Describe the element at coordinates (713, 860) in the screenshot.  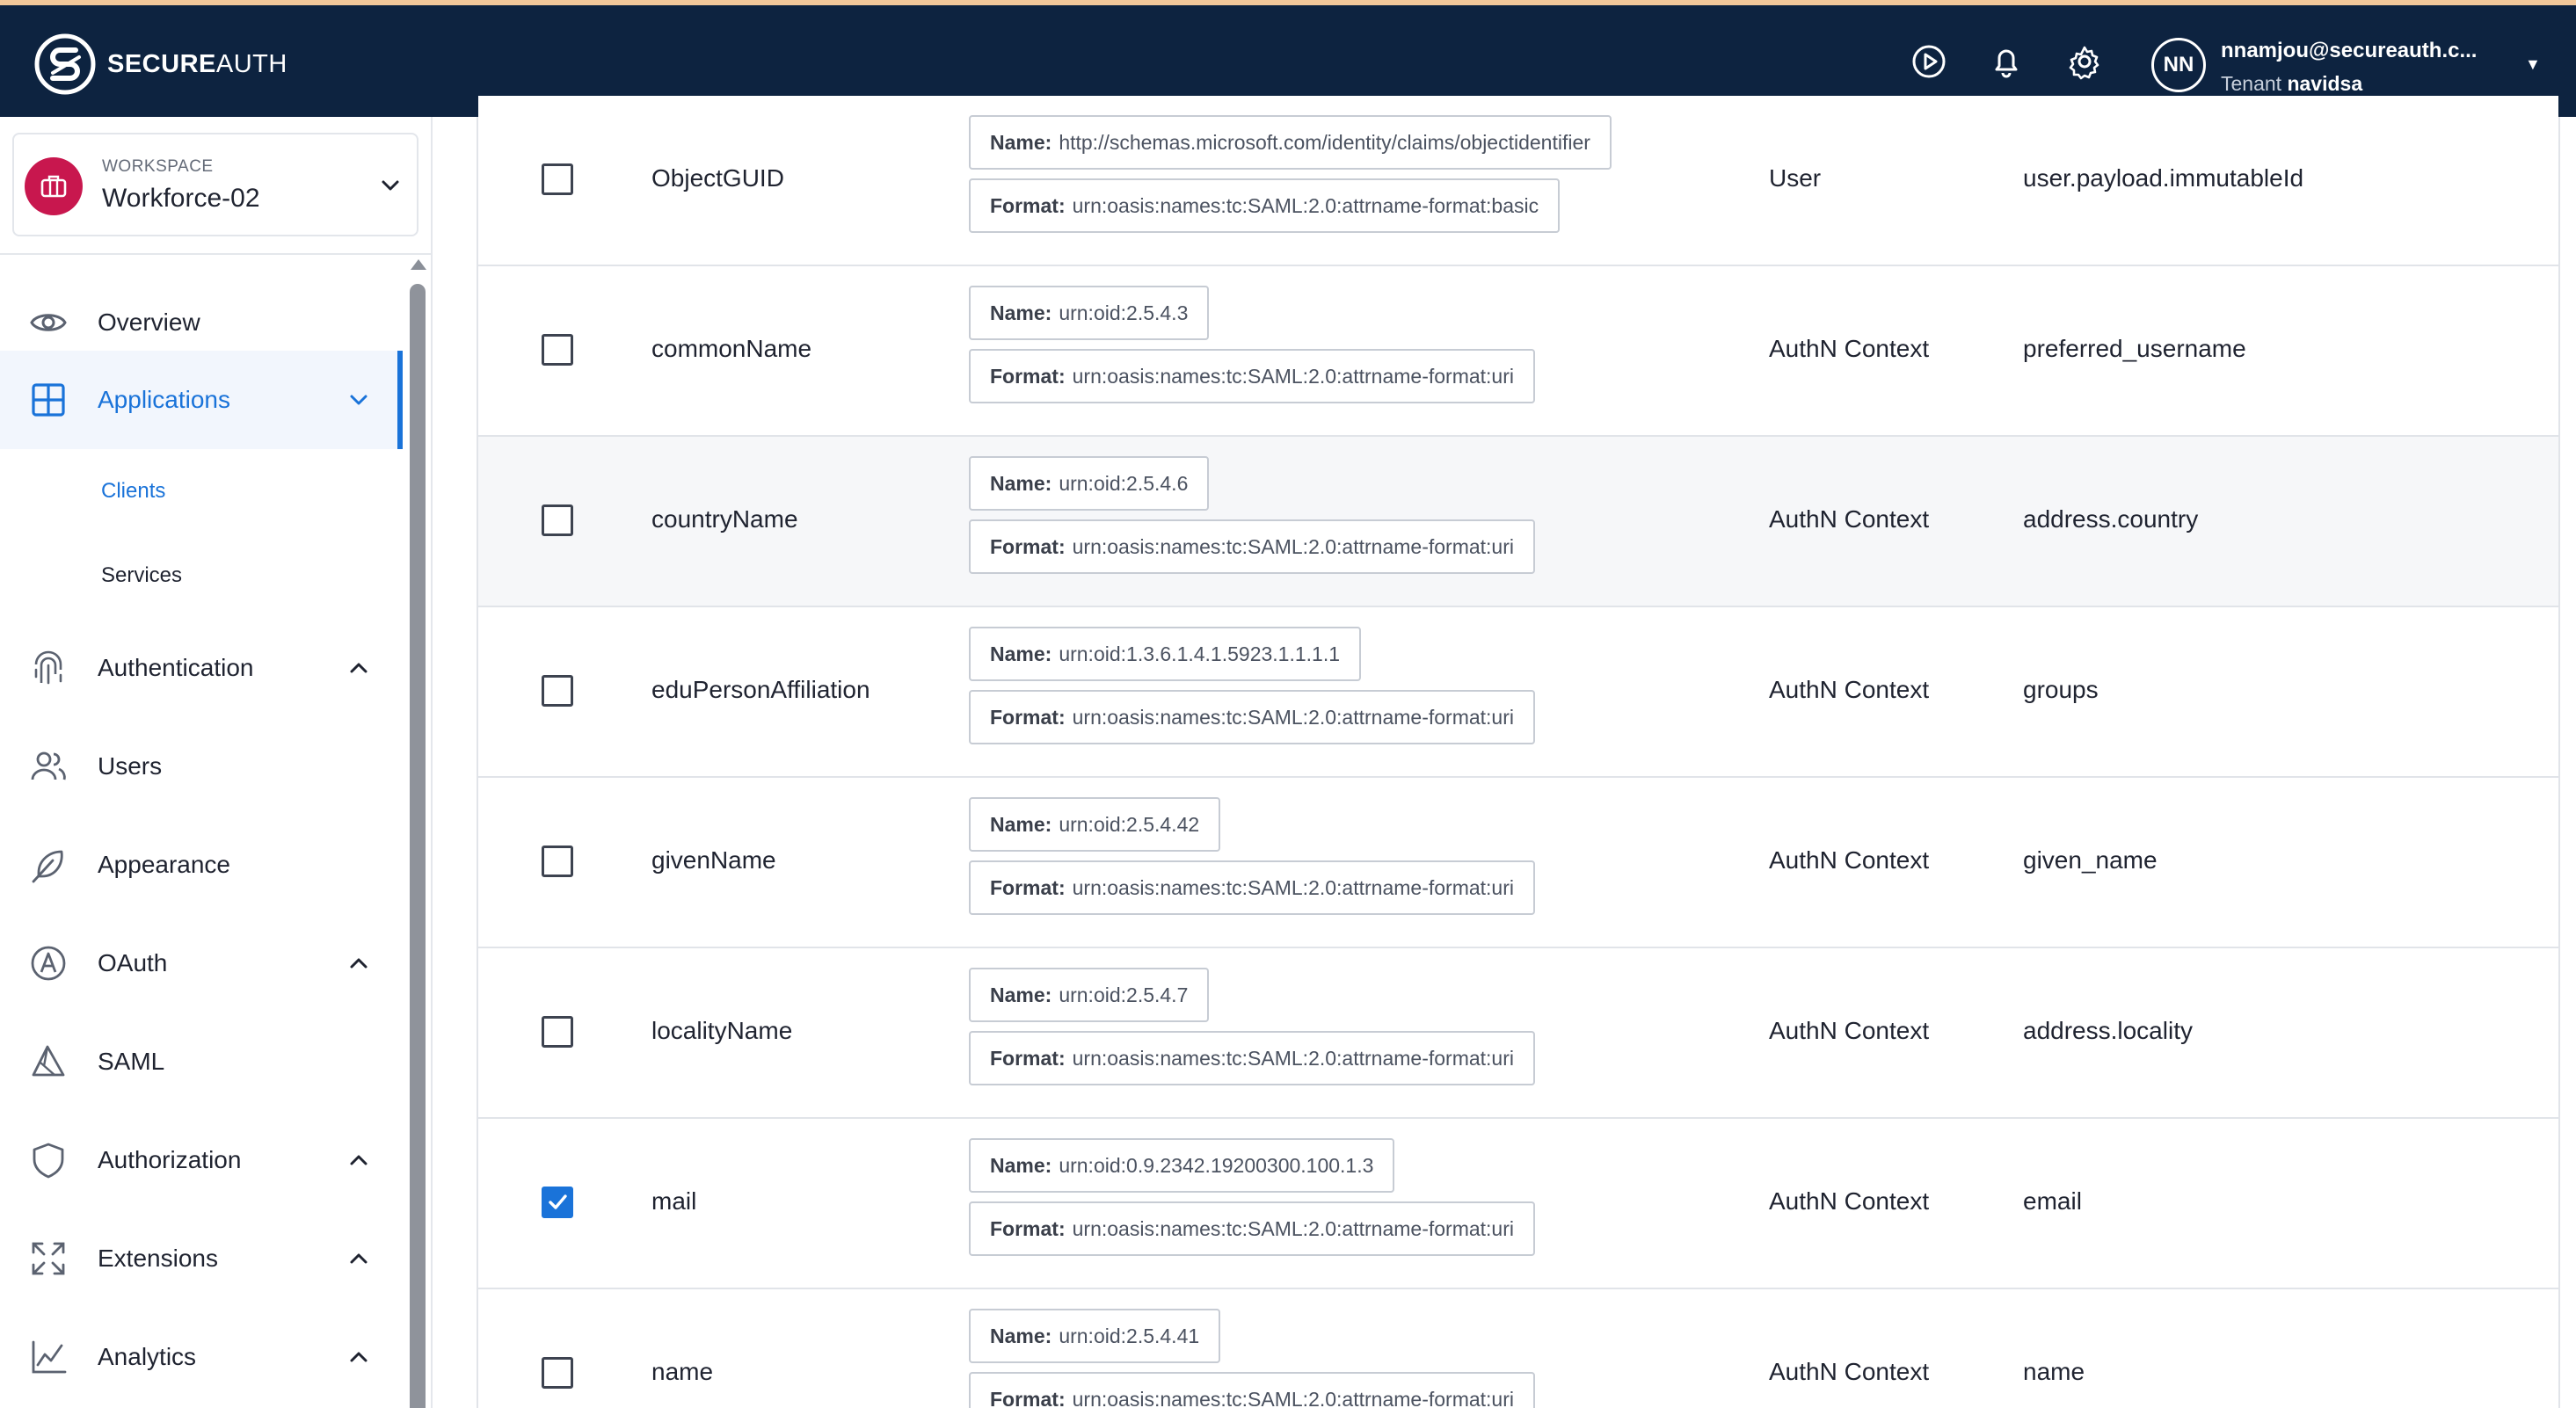
I see `attribute-name: givenName` at that location.